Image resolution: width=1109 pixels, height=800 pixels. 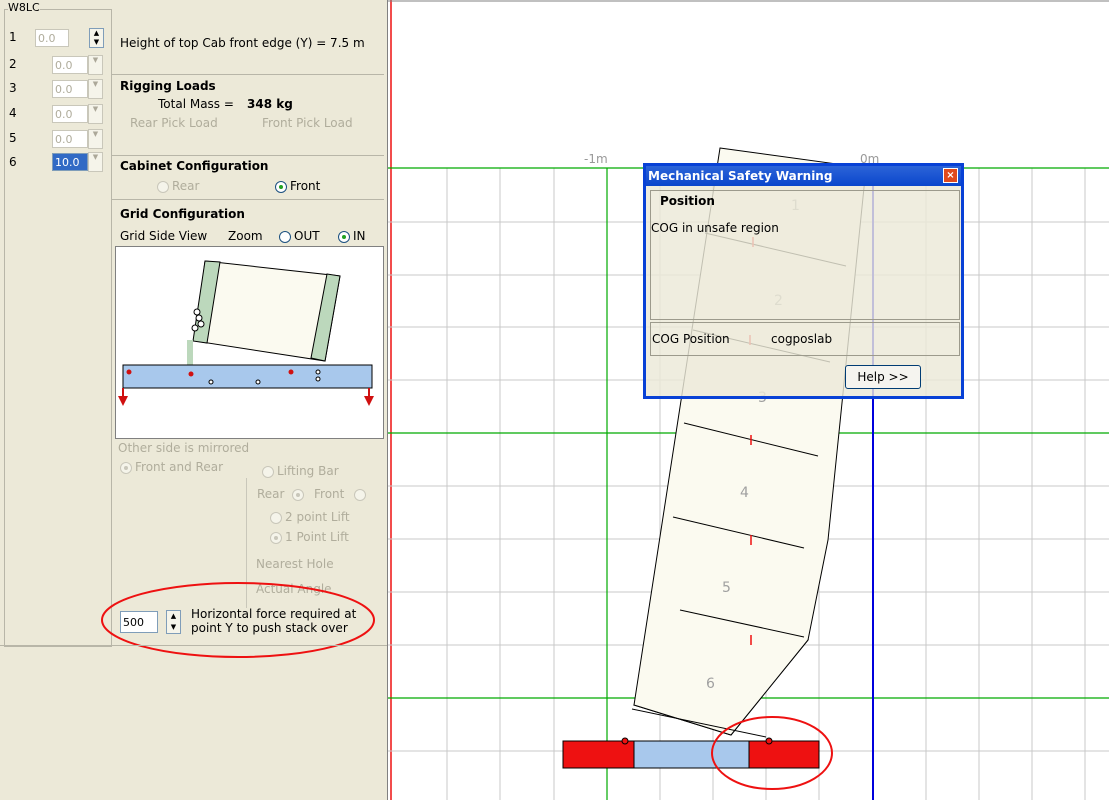 I want to click on zoom-in-radio: IN, so click(x=352, y=236).